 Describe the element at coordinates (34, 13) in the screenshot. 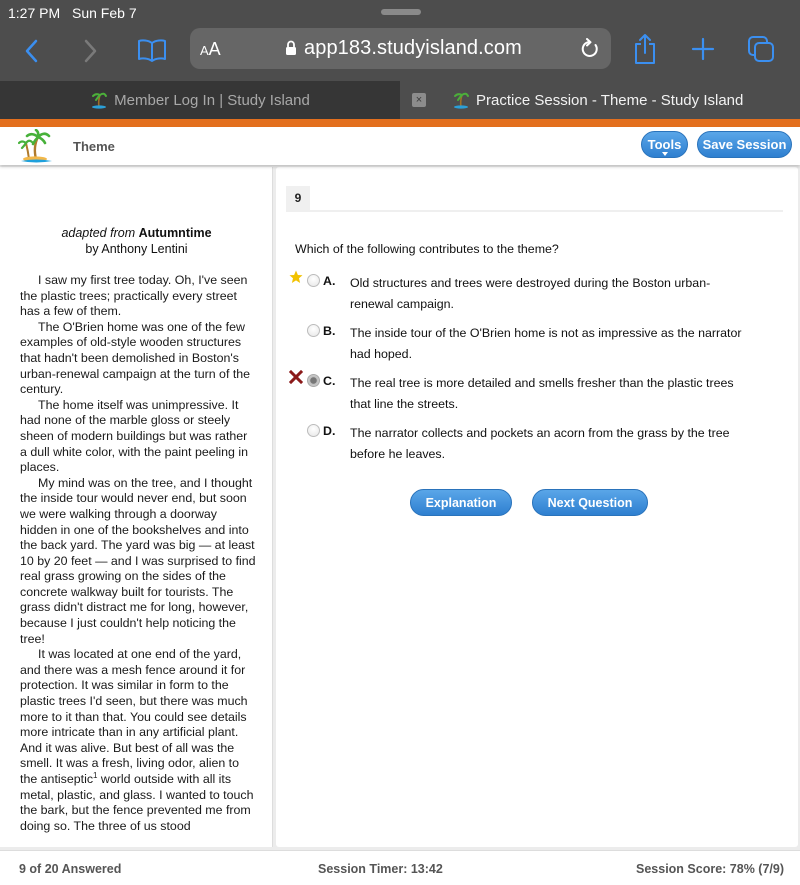

I see `status-time: 1:27 PM` at that location.